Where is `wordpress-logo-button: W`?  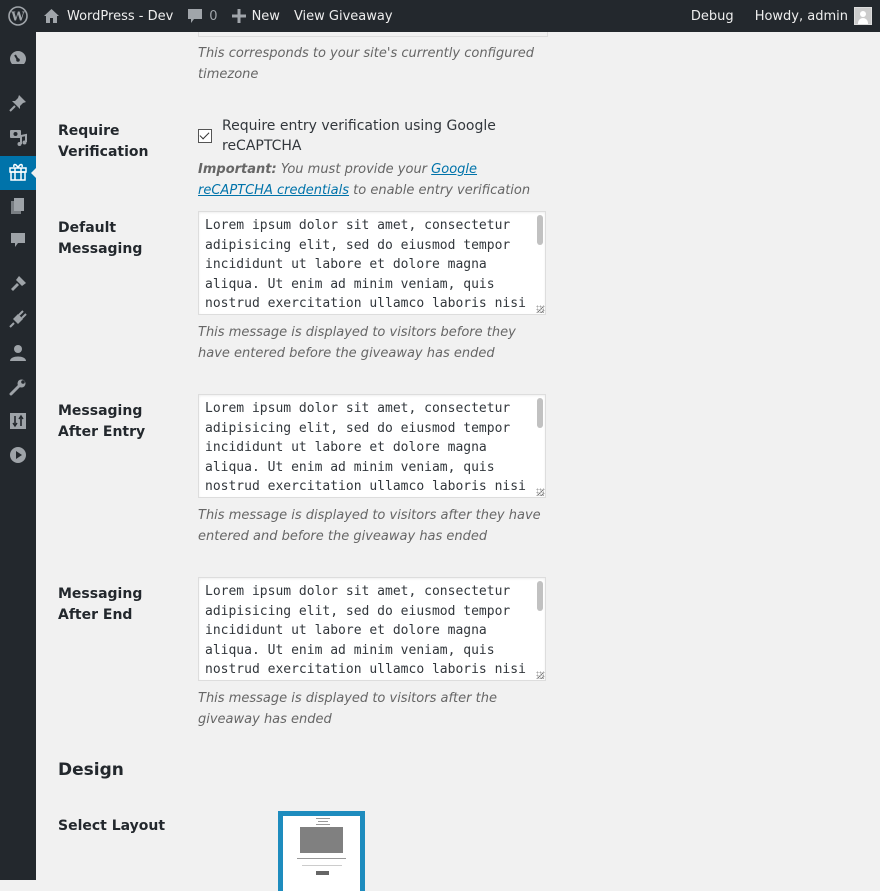
wordpress-logo-button: W is located at coordinates (18, 16).